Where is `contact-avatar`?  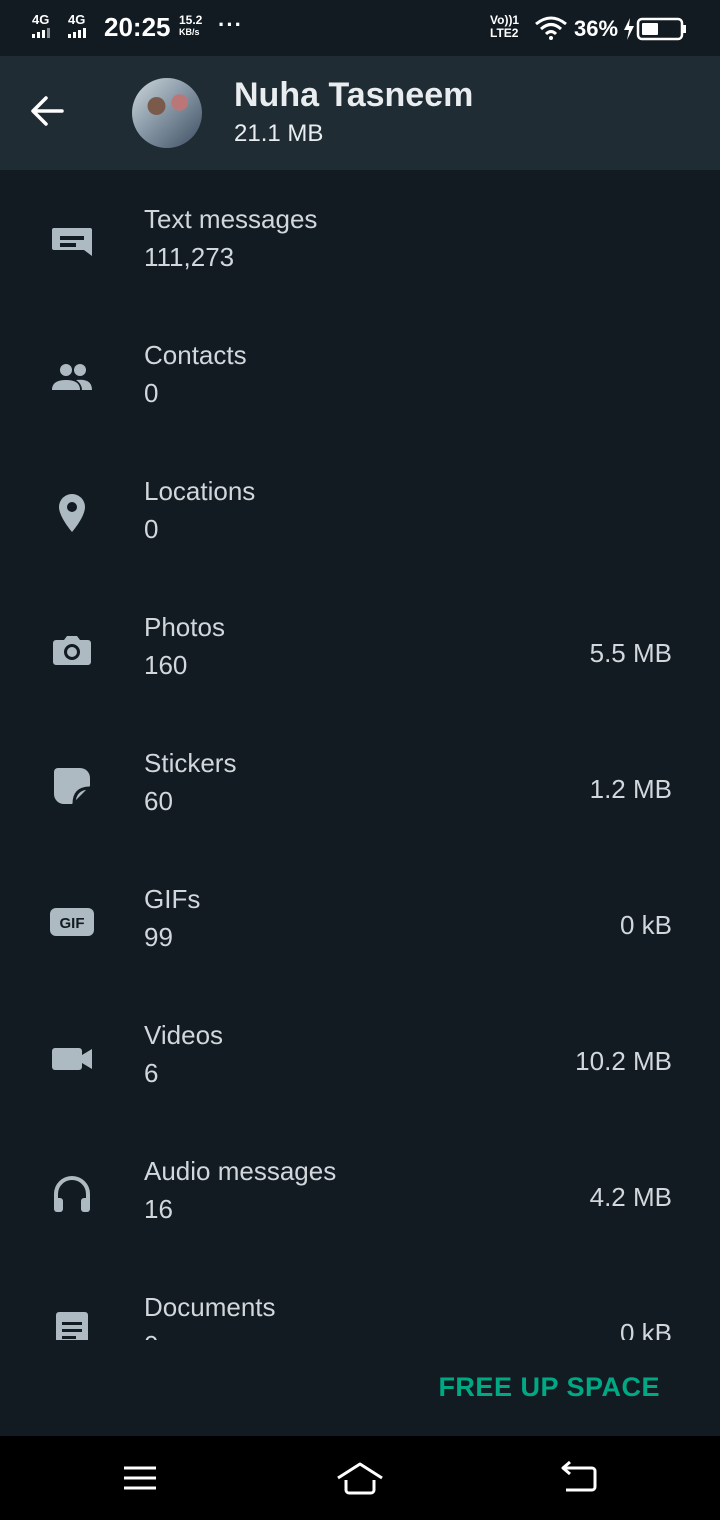 contact-avatar is located at coordinates (167, 113).